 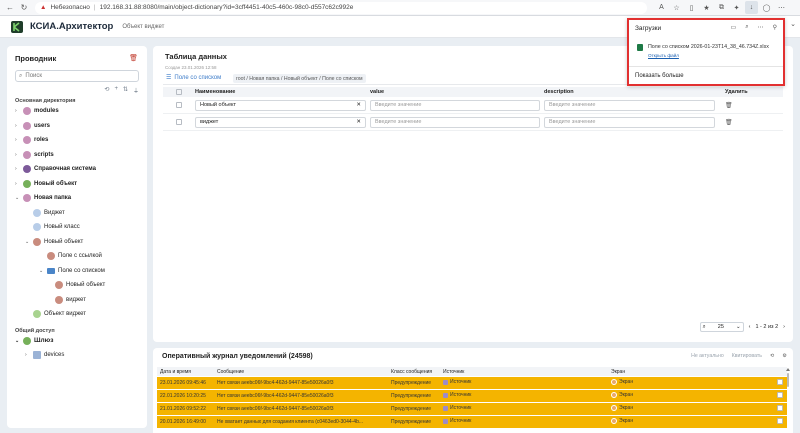 I want to click on search-input: ⌕ Поиск, so click(x=77, y=76).